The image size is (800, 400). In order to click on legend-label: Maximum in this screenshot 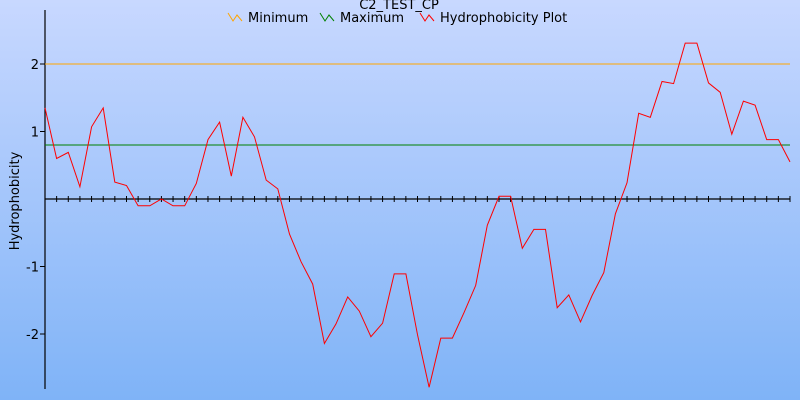, I will do `click(372, 18)`.